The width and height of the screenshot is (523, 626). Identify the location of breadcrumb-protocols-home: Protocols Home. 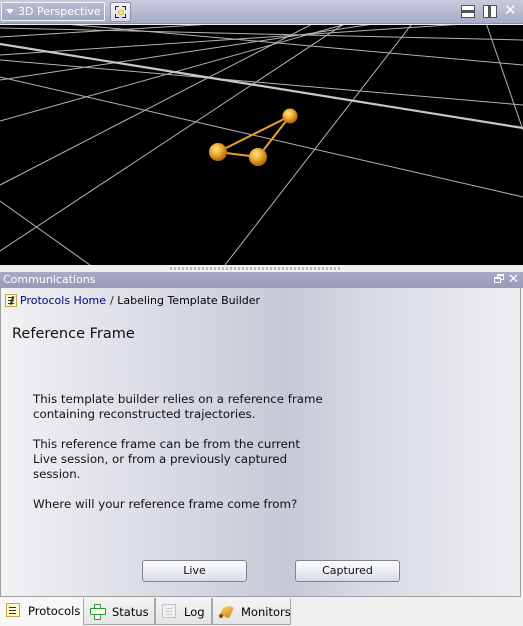
(63, 300).